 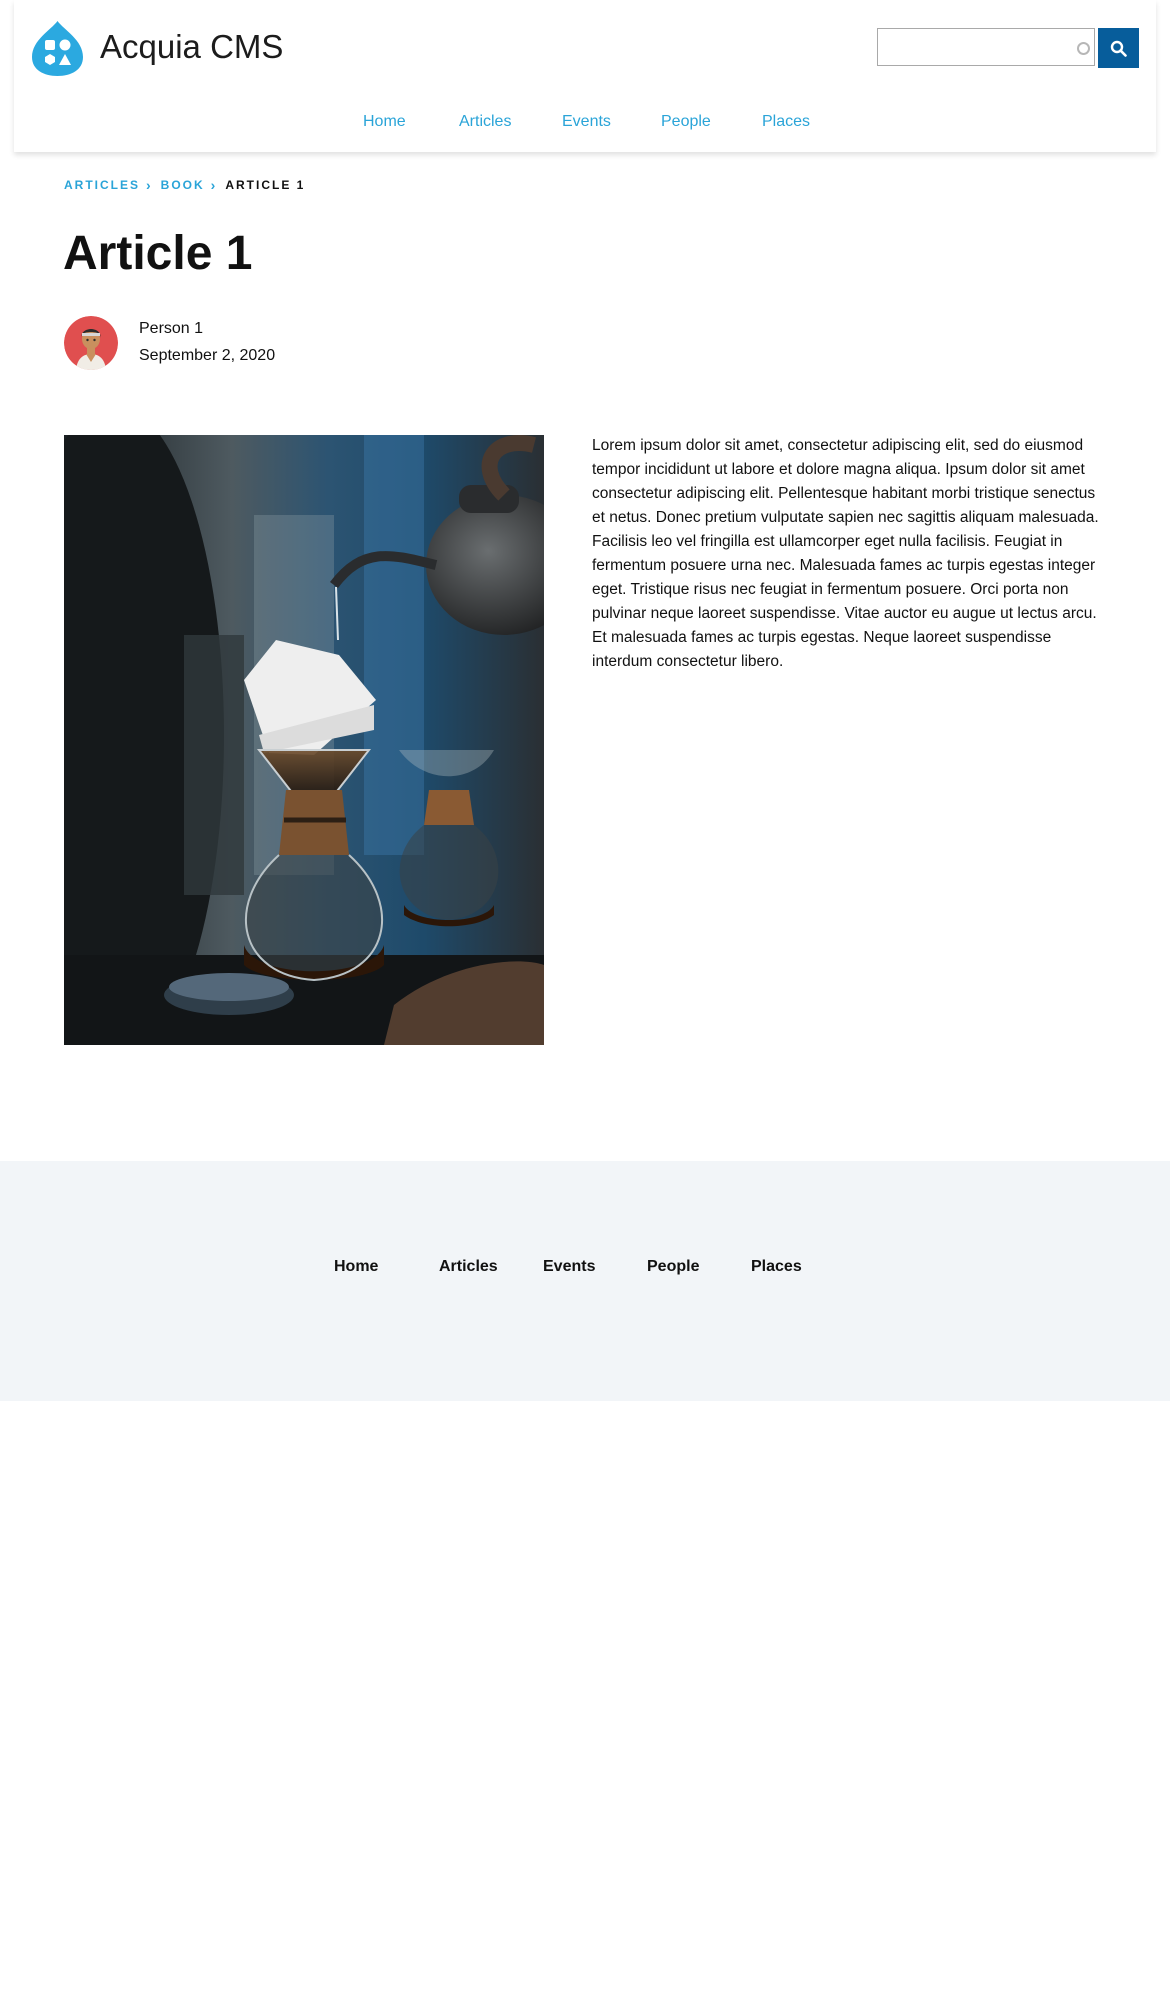 What do you see at coordinates (586, 122) in the screenshot?
I see `nav-link-events: Events` at bounding box center [586, 122].